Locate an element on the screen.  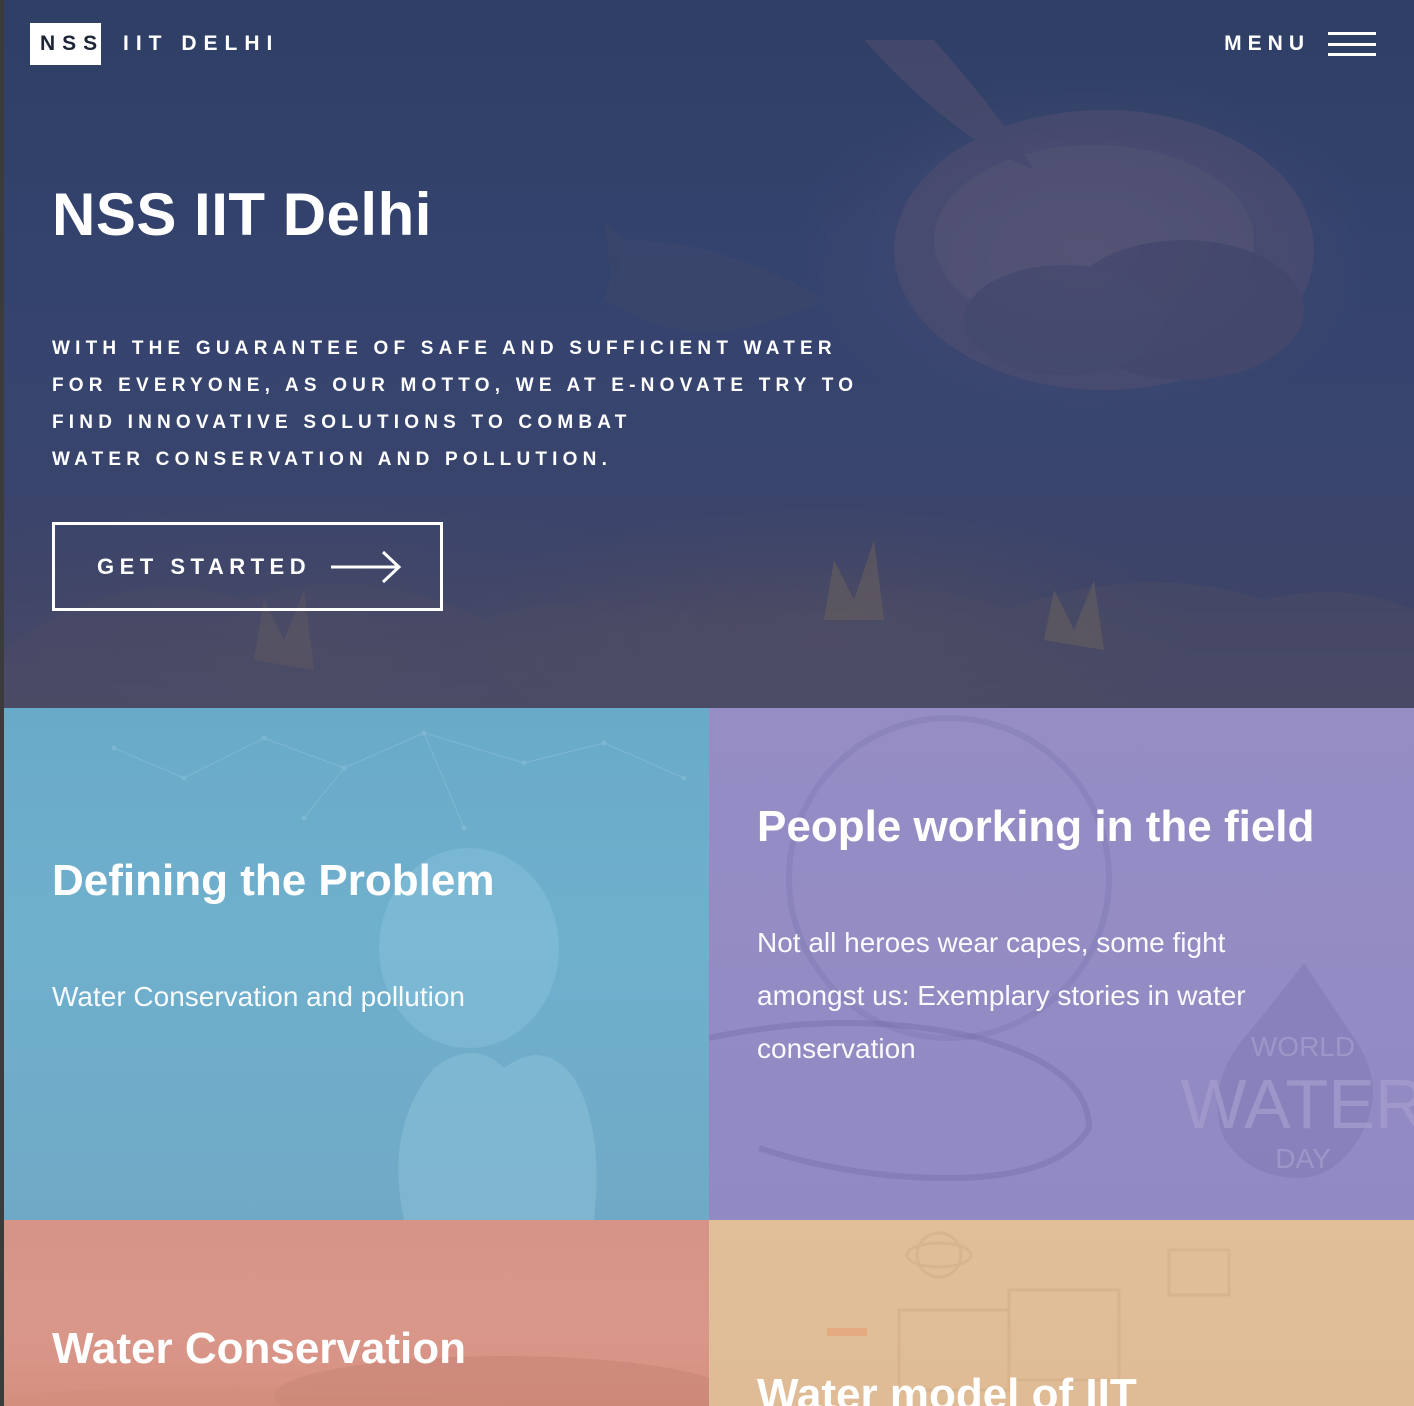
brand-subtitle: IIT DELHI is located at coordinates (201, 43).